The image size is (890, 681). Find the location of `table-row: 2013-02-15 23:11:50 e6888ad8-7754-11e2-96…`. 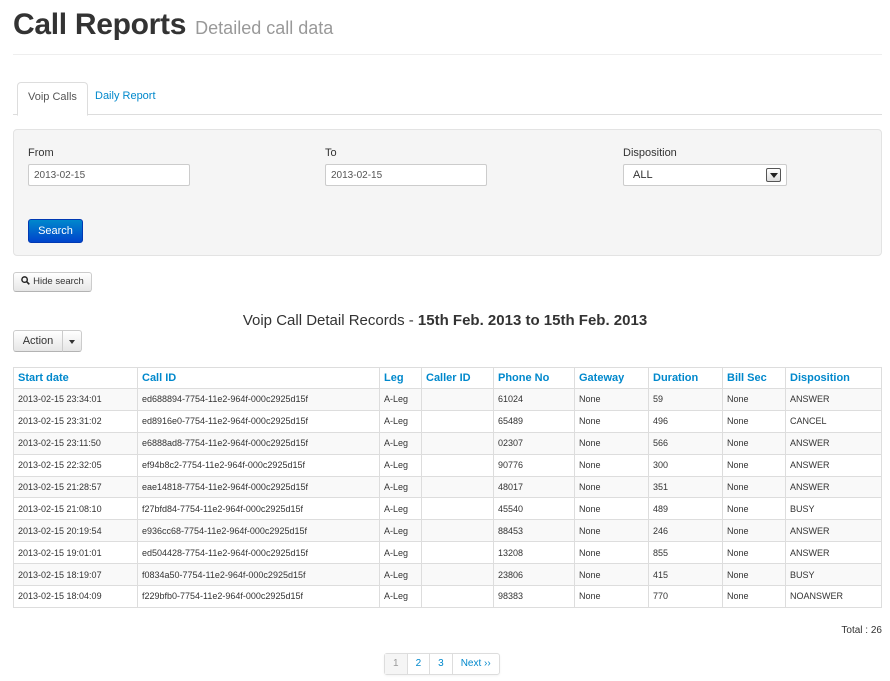

table-row: 2013-02-15 23:11:50 e6888ad8-7754-11e2-96… is located at coordinates (447, 443).